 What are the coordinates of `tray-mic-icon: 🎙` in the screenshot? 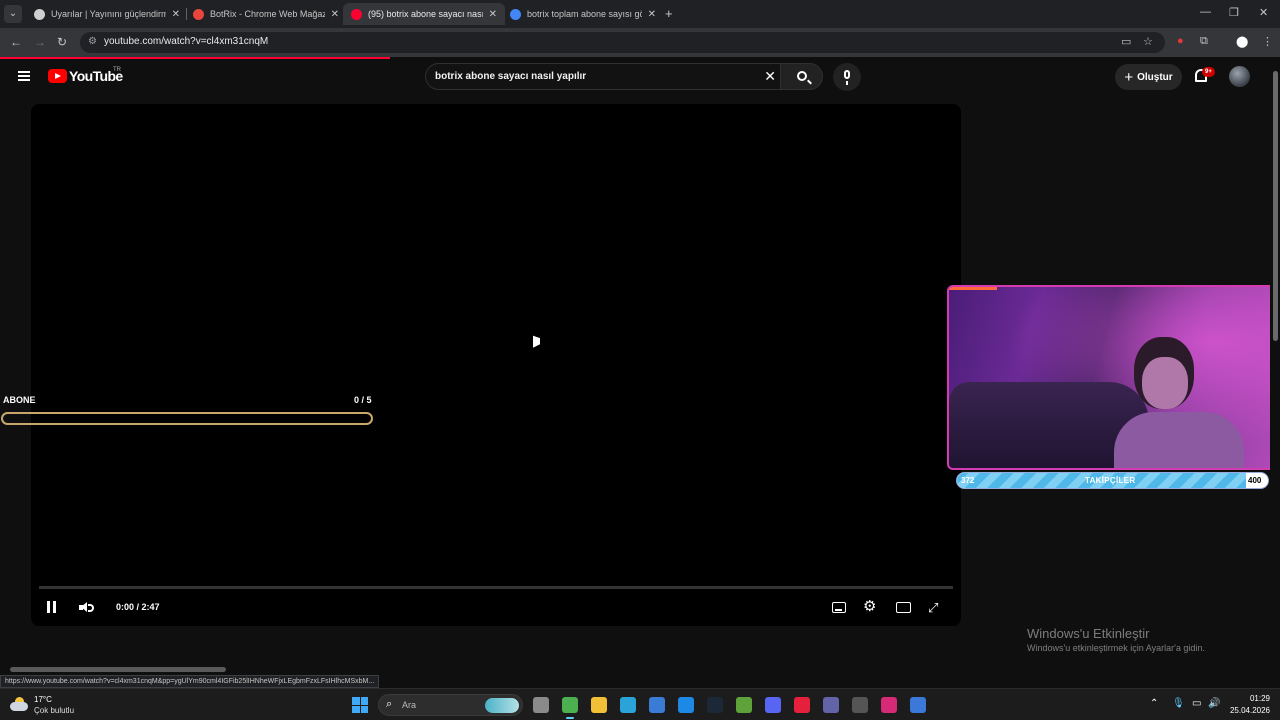 It's located at (1178, 703).